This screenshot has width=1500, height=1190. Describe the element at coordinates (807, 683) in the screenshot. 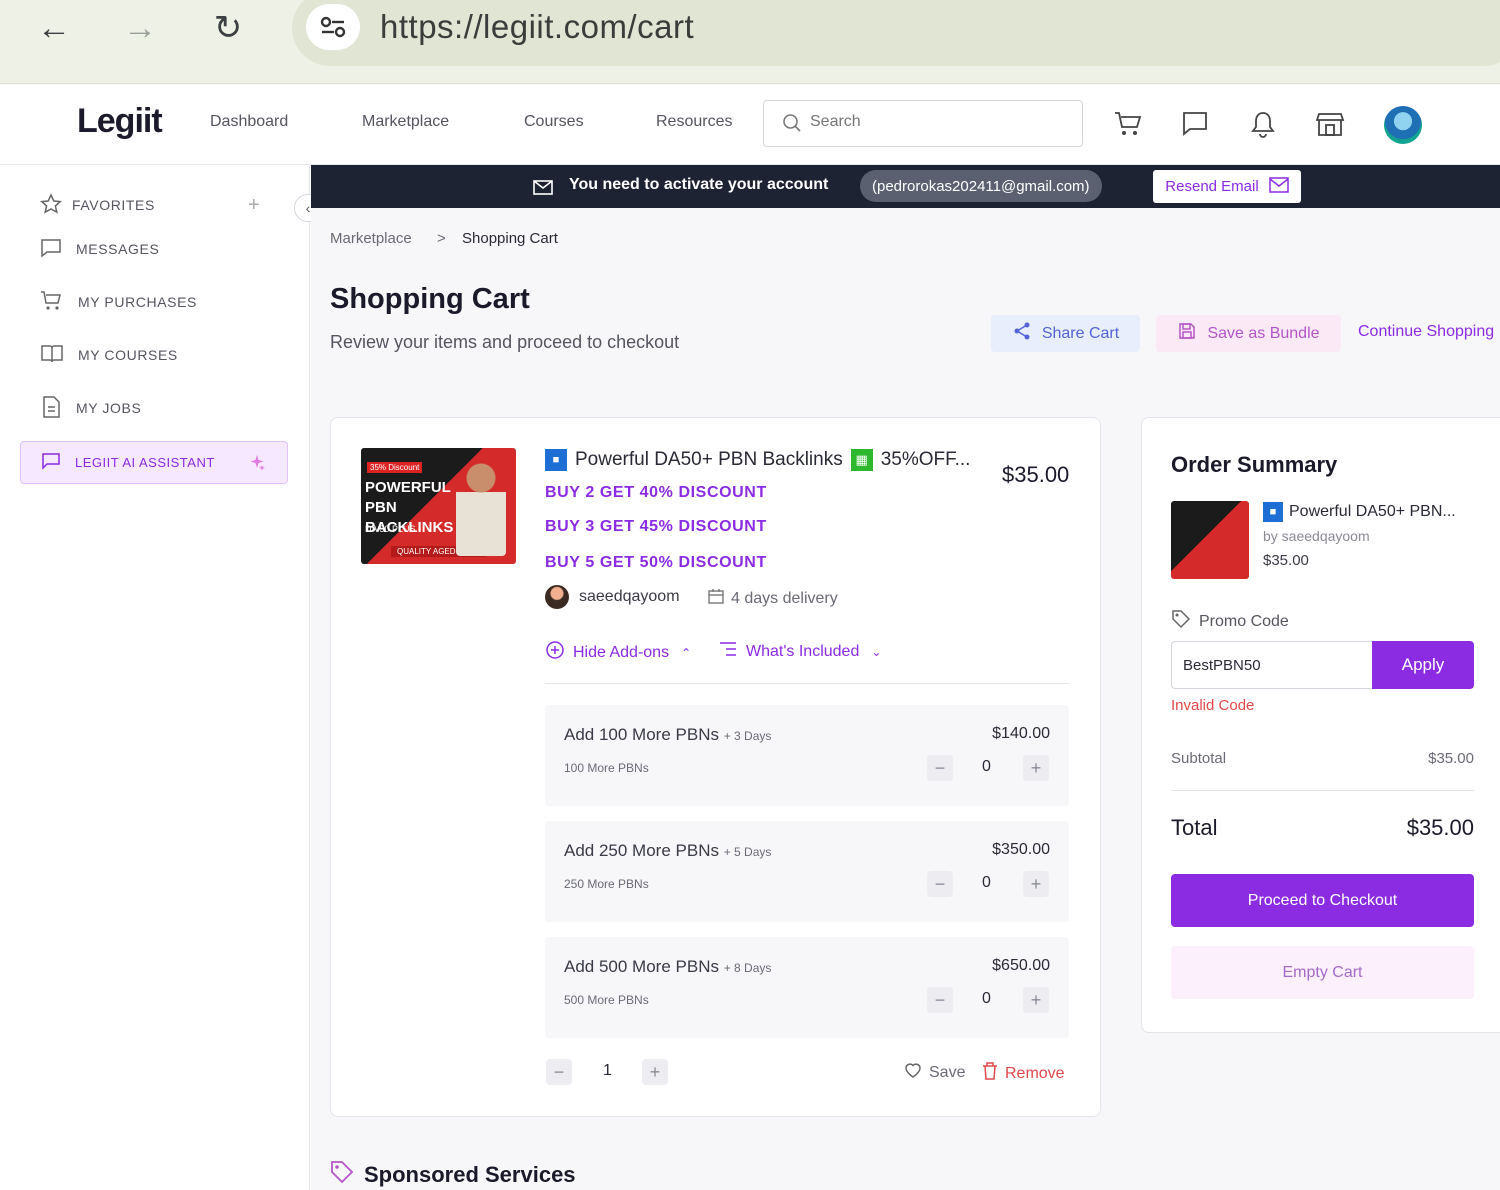

I see `divider` at that location.